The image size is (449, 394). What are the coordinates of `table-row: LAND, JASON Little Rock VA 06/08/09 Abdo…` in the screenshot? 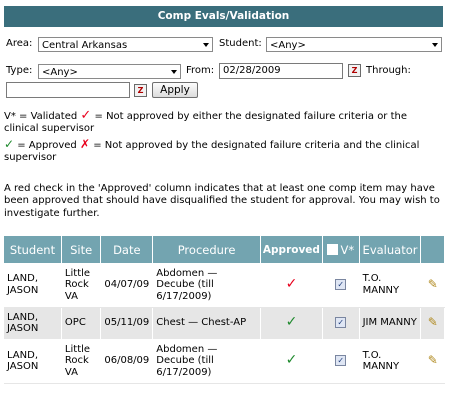 It's located at (224, 361).